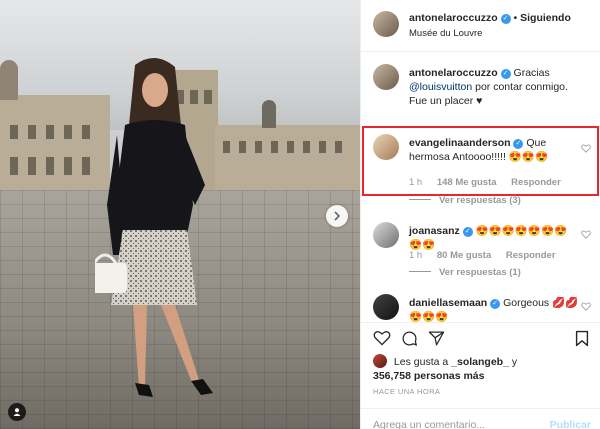 The height and width of the screenshot is (429, 600). Describe the element at coordinates (421, 362) in the screenshot. I see `likes-prefix: Les gusta a` at that location.